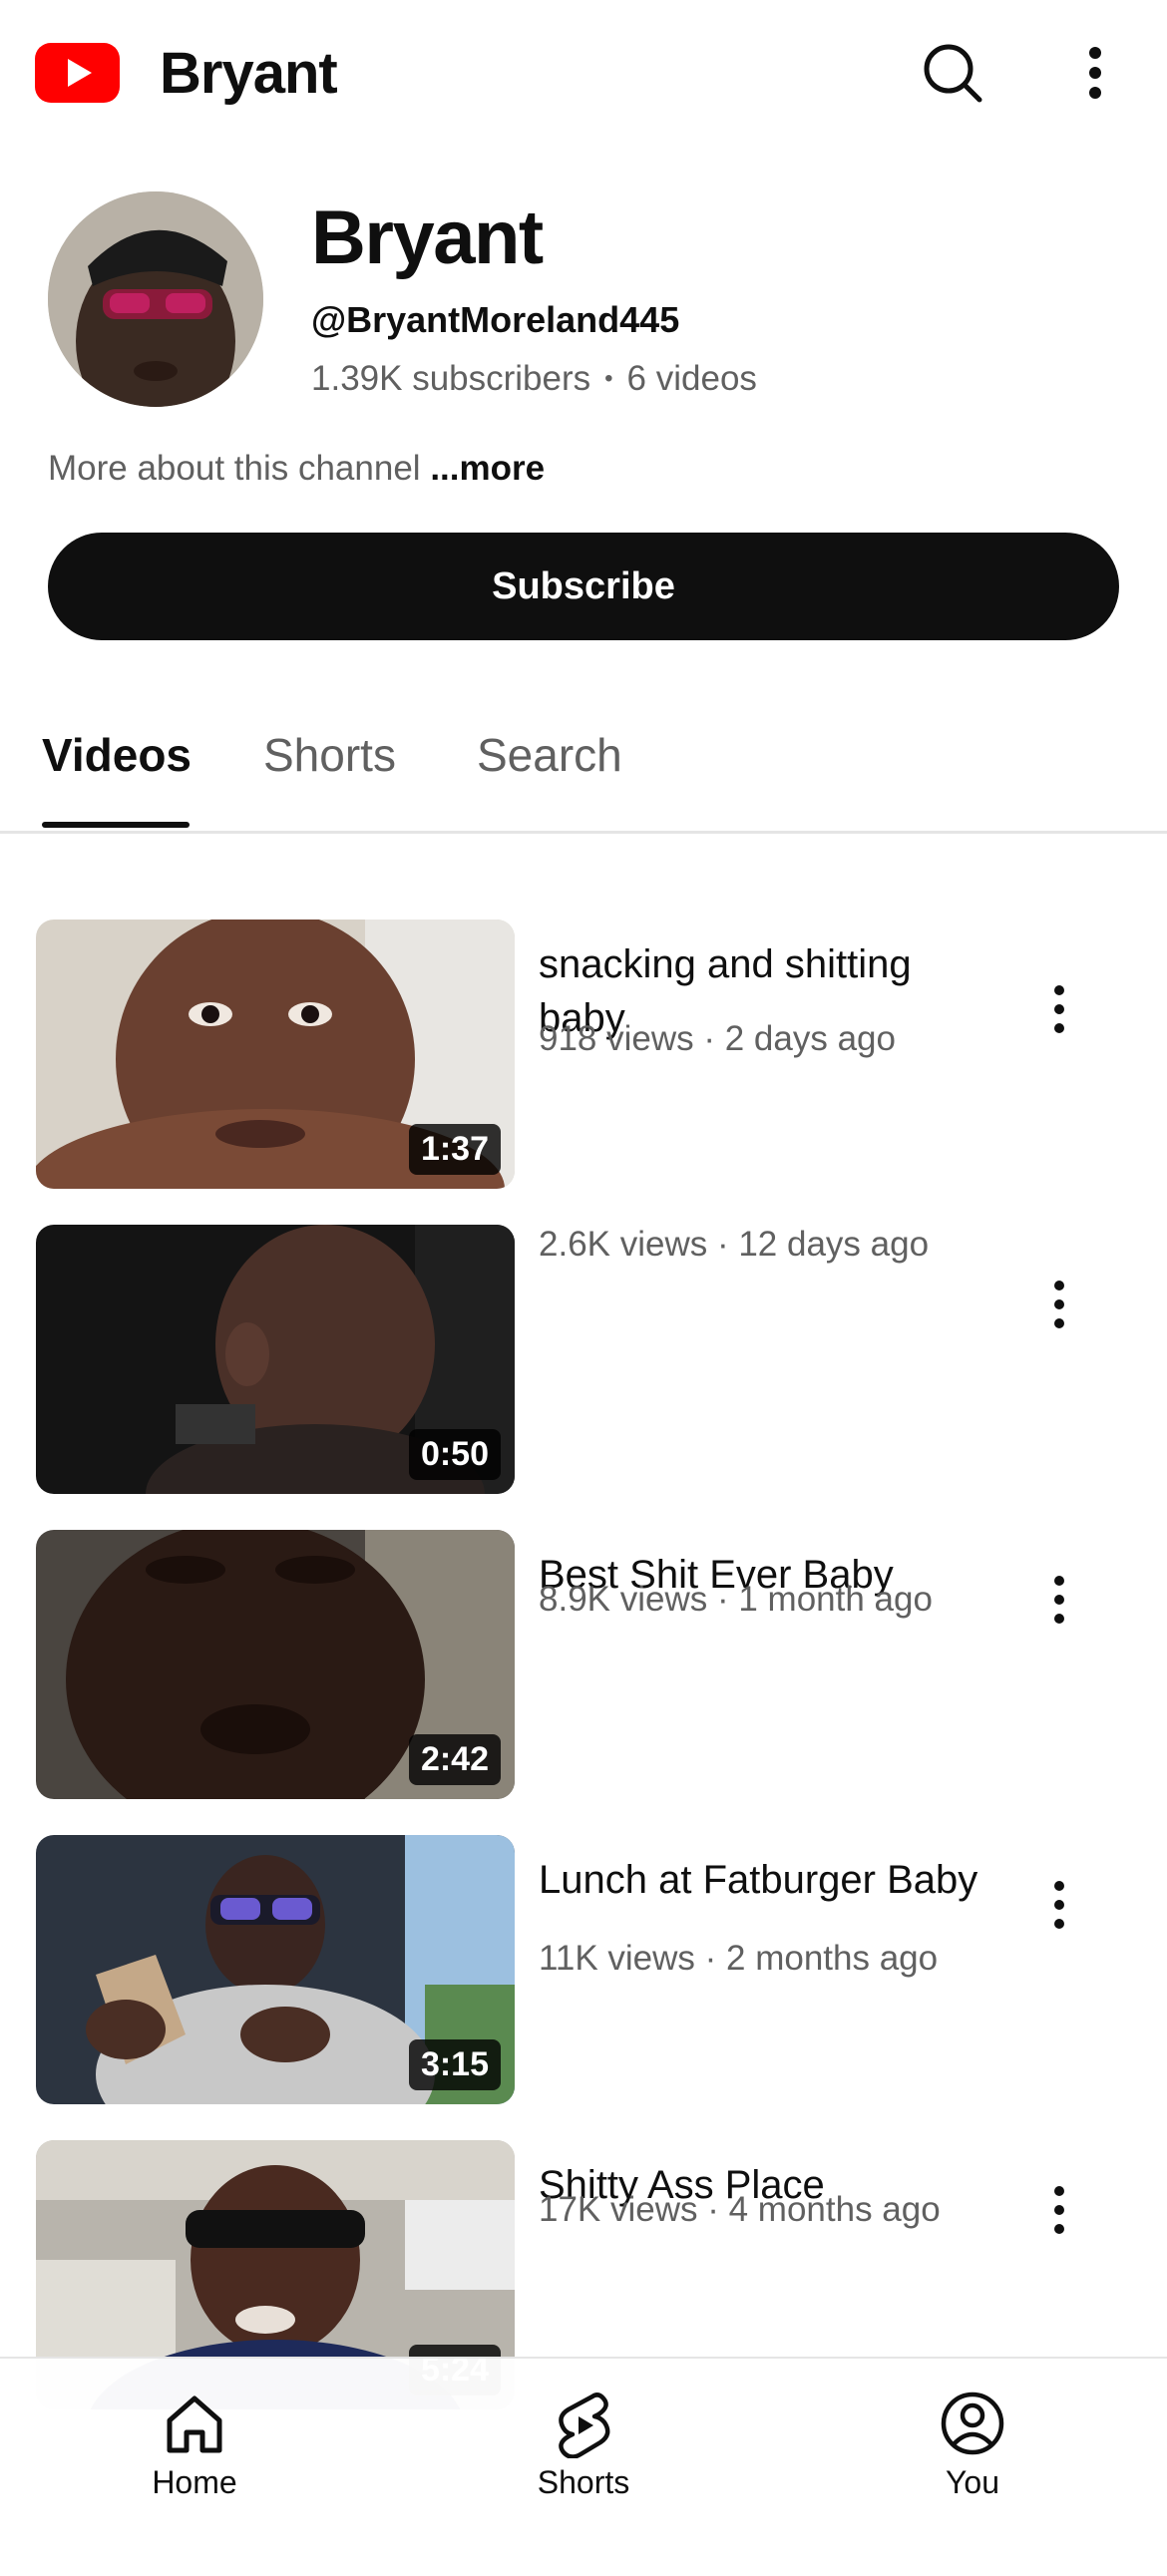  I want to click on nav-shorts-label: Shorts, so click(583, 2482).